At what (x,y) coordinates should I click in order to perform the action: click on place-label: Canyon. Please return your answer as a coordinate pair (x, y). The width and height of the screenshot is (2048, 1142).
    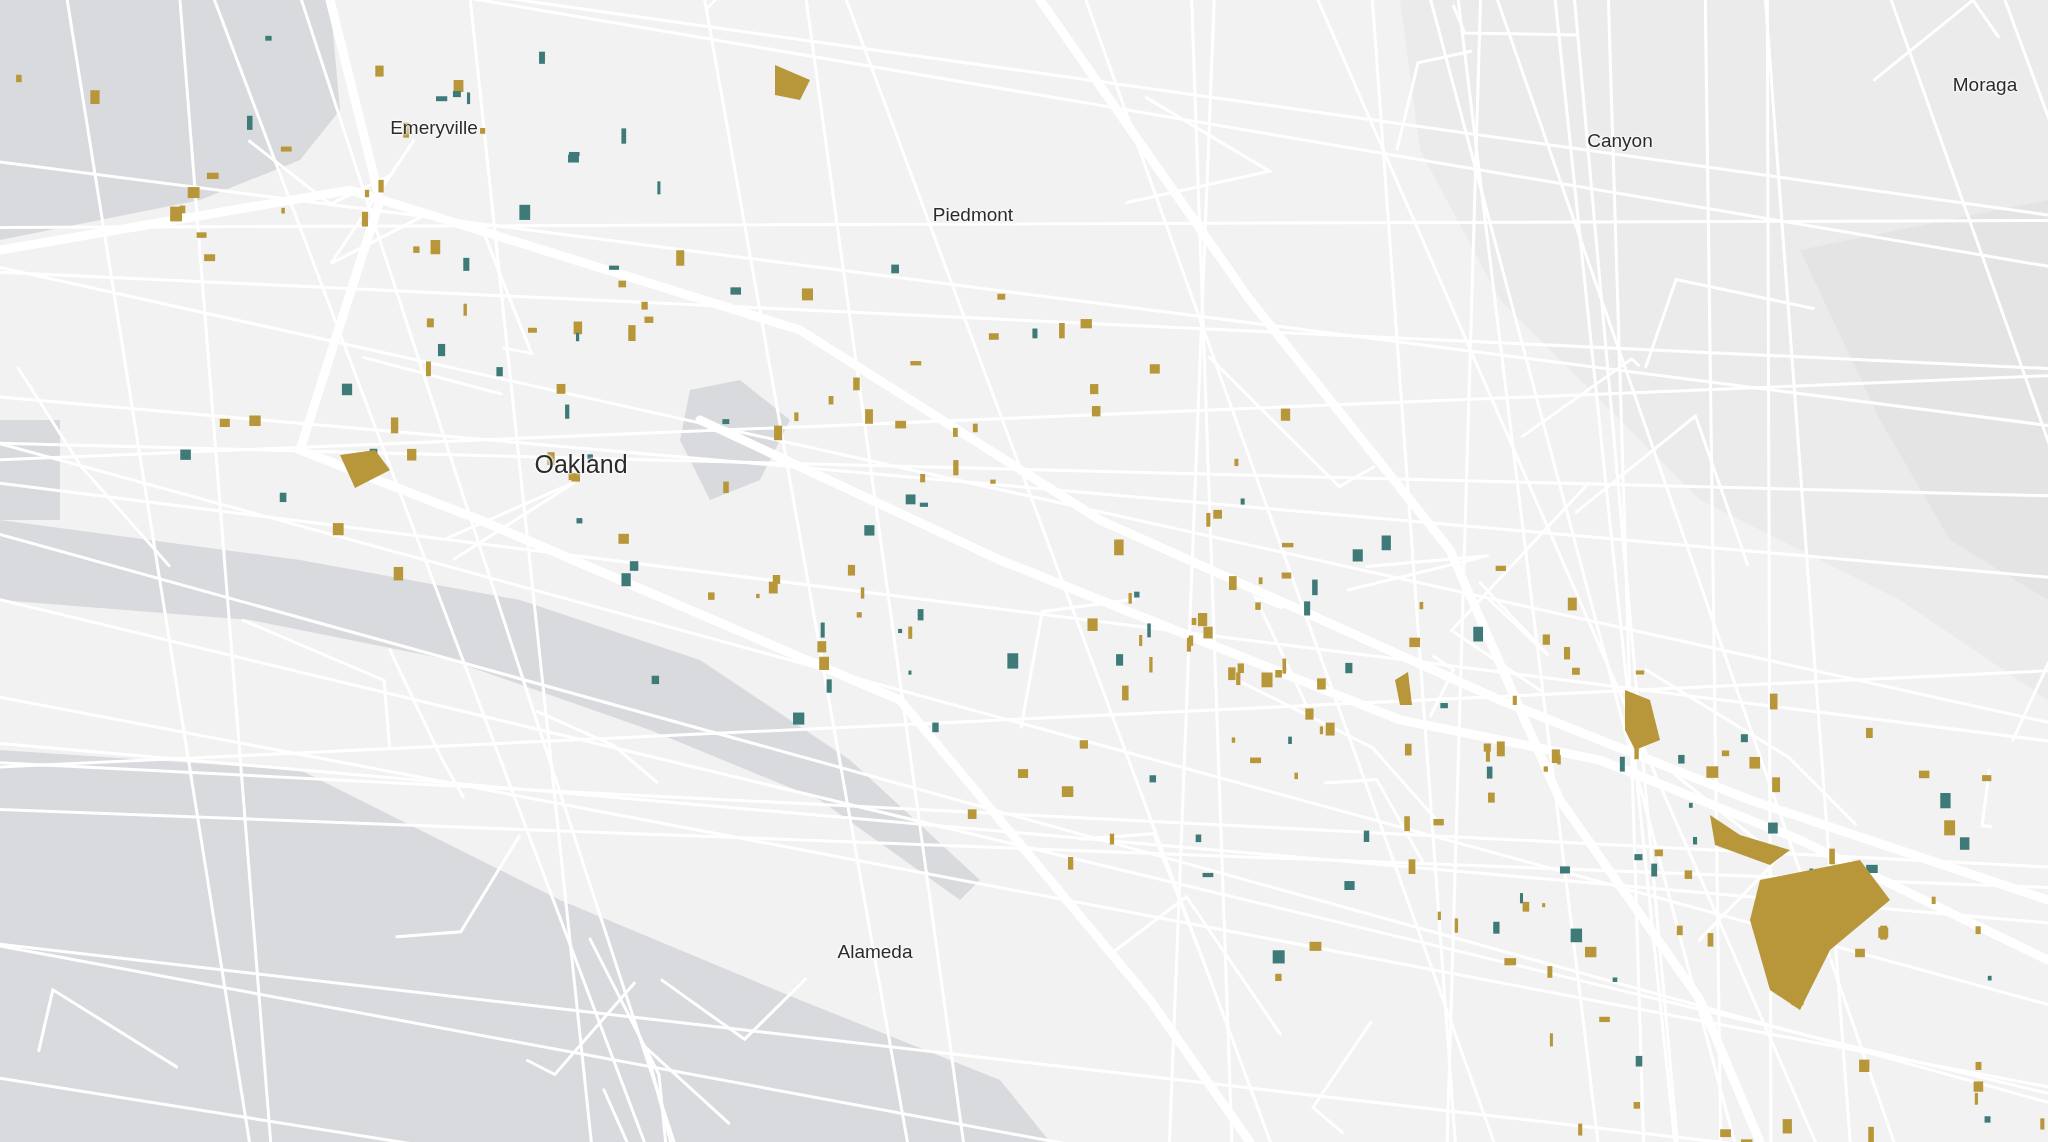
    Looking at the image, I should click on (1620, 141).